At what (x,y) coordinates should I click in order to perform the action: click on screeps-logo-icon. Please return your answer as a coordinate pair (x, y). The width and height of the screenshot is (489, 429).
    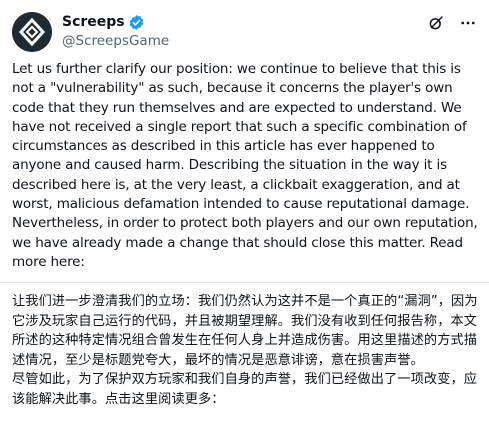
    Looking at the image, I should click on (32, 32).